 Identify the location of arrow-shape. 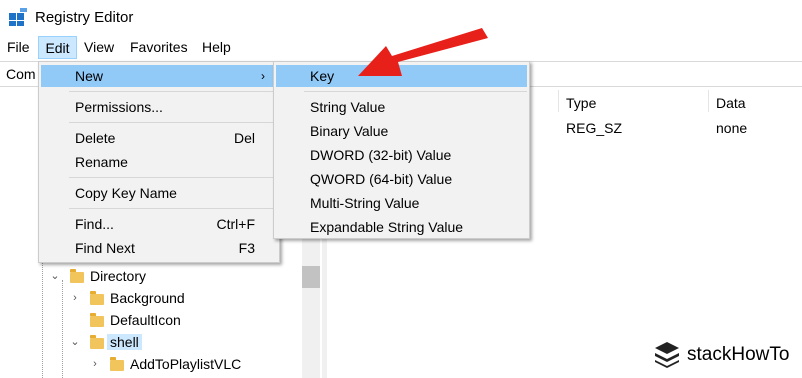
(423, 52).